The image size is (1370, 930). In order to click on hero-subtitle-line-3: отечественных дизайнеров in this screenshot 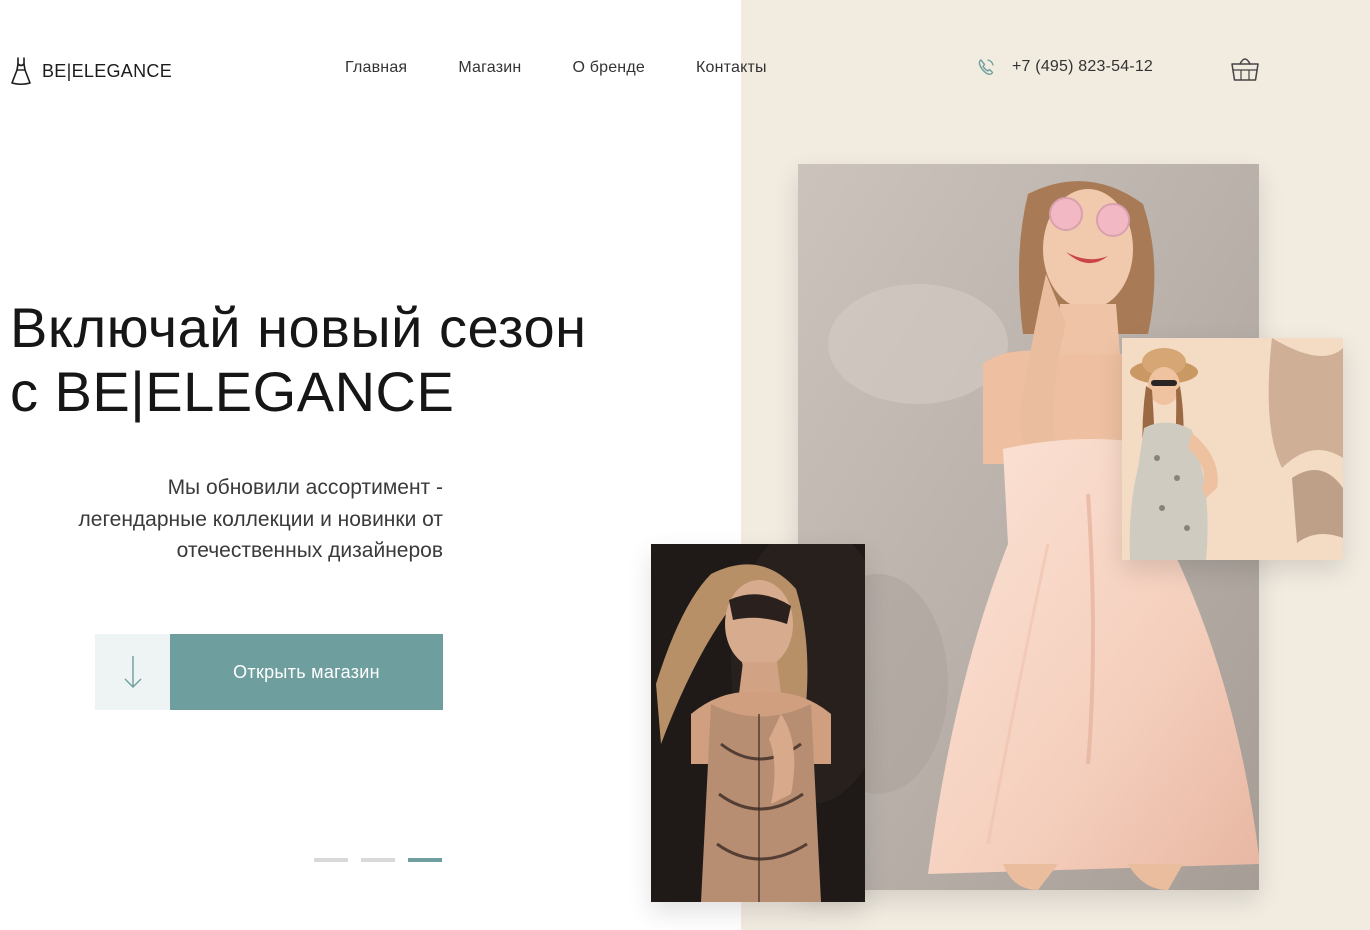, I will do `click(309, 550)`.